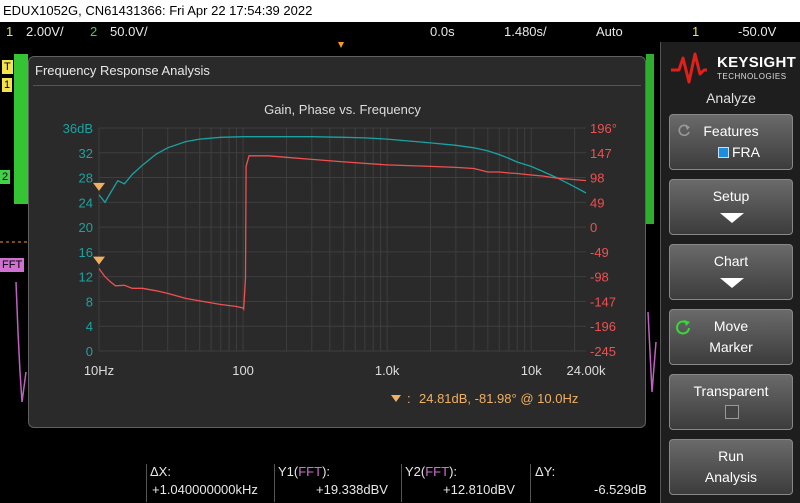 Image resolution: width=800 pixels, height=503 pixels. What do you see at coordinates (731, 456) in the screenshot?
I see `run-label: Run` at bounding box center [731, 456].